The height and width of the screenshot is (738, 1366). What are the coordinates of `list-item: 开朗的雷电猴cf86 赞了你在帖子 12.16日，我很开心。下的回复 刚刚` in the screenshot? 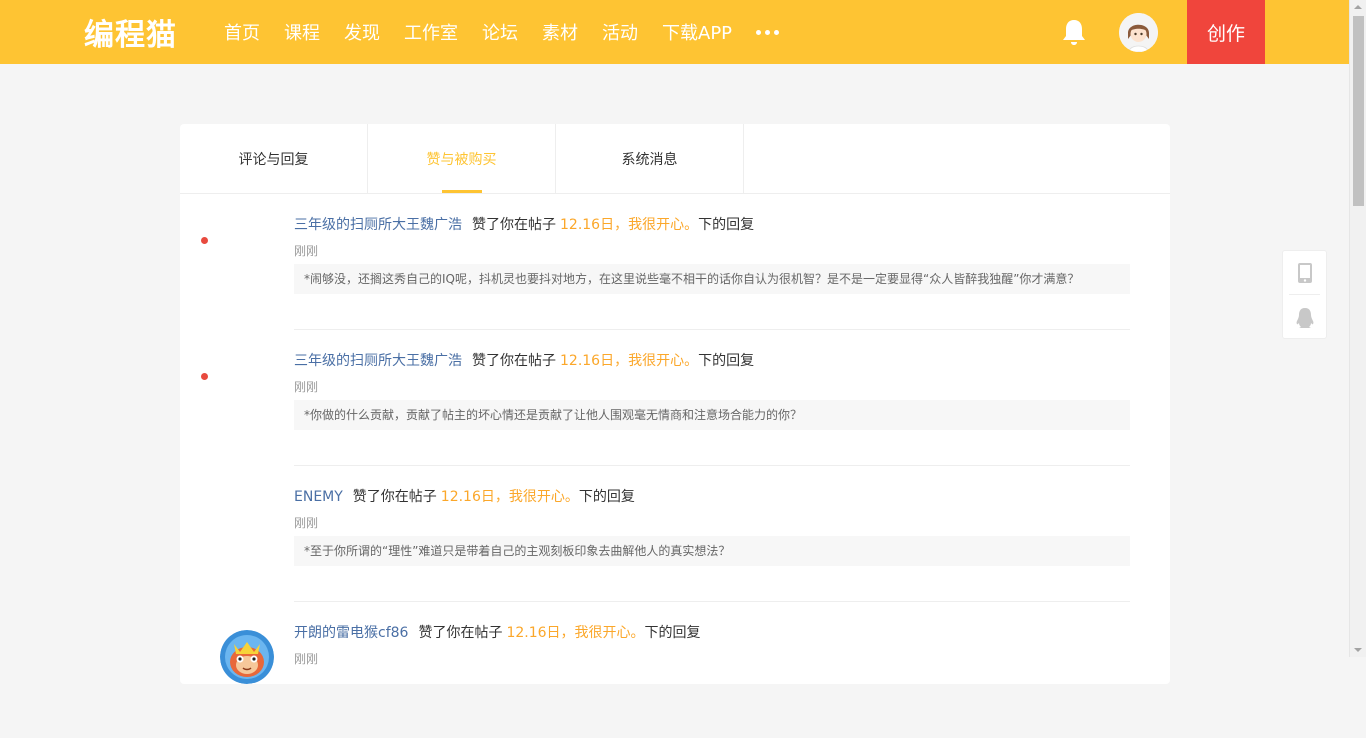 It's located at (675, 670).